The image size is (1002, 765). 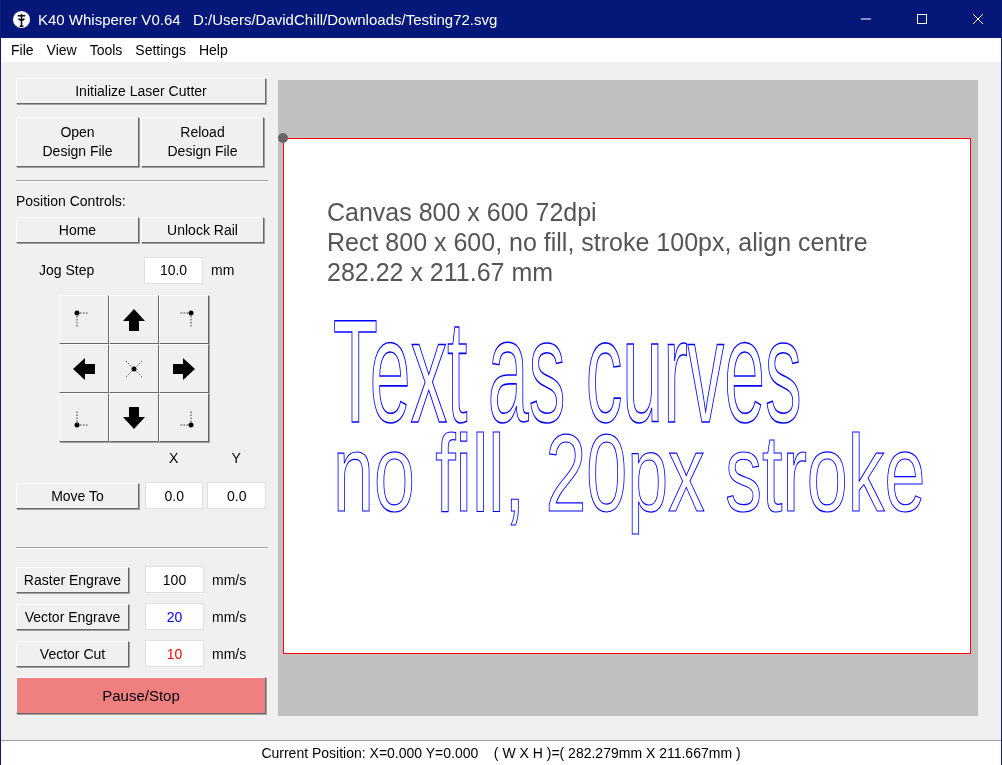 I want to click on jog-step-label: Jog Step, so click(x=67, y=270).